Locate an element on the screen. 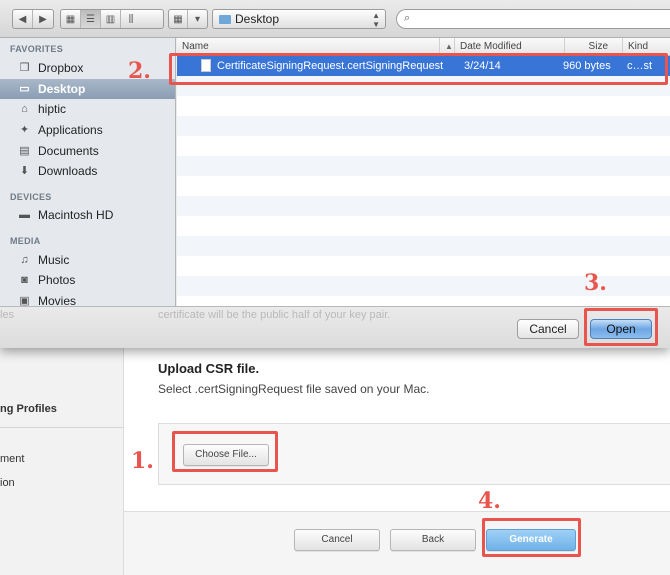 This screenshot has height=575, width=670. forward-arrow-icon: ▶ is located at coordinates (43, 19).